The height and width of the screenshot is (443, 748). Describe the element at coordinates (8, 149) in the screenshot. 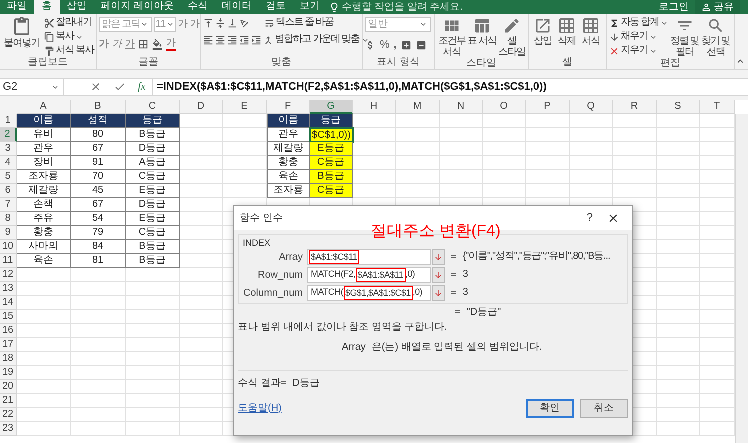

I see `row-header: 3` at that location.